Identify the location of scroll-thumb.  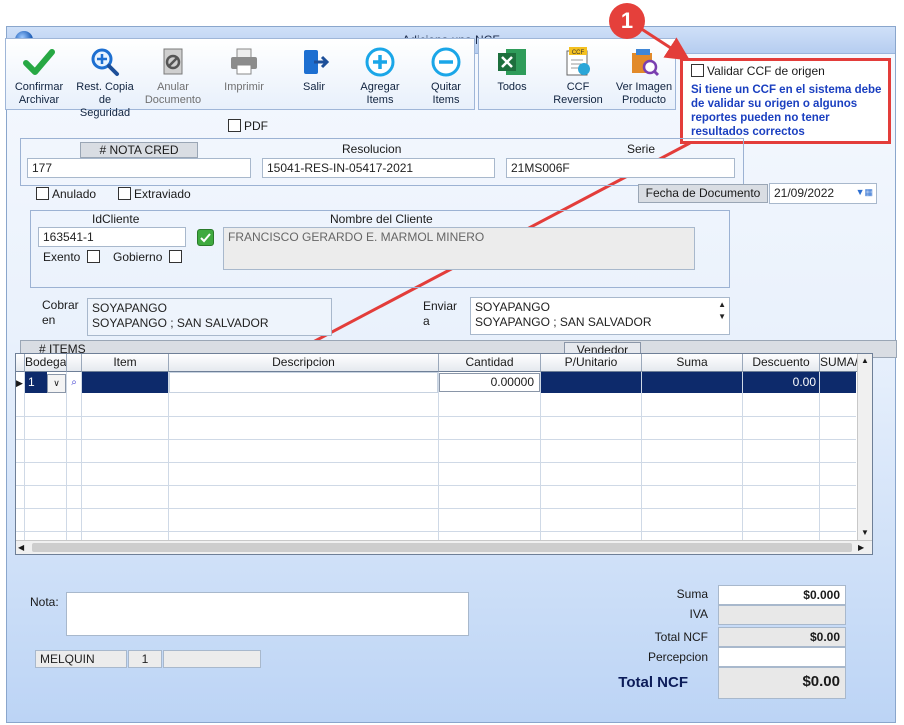
(442, 547).